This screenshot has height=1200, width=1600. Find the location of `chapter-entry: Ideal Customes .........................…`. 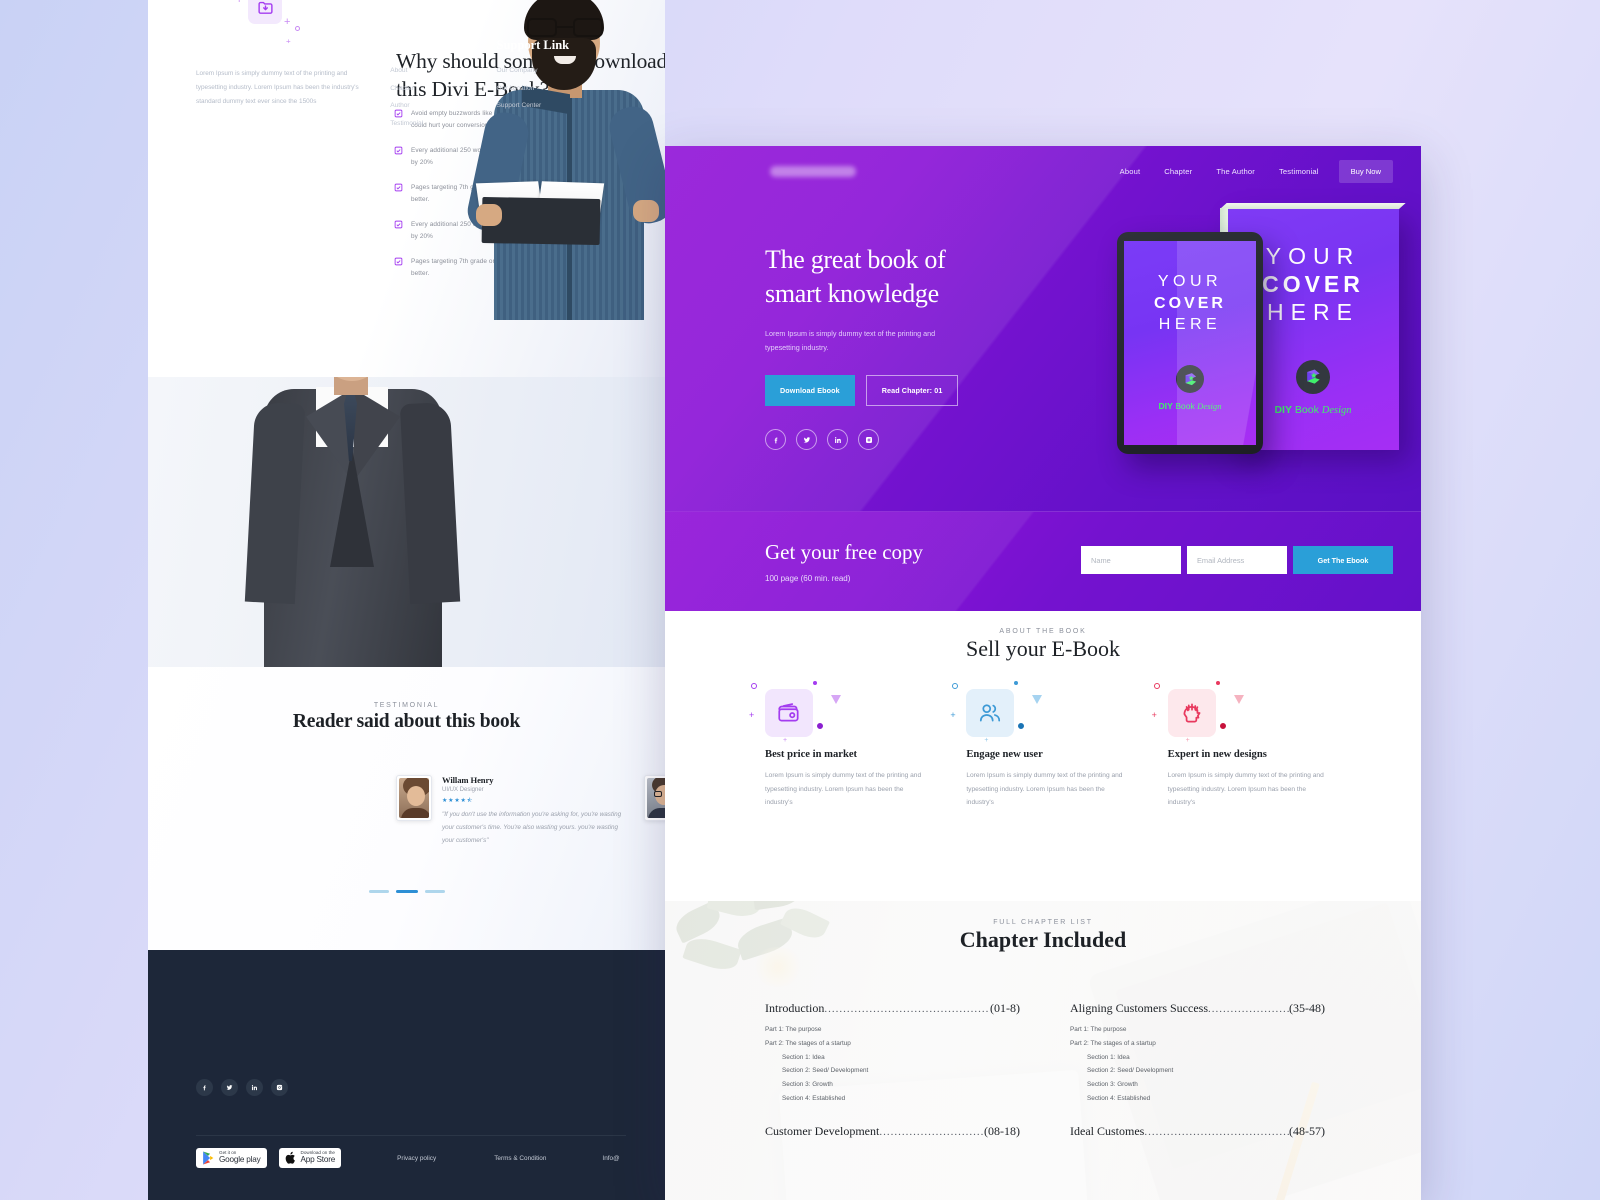

chapter-entry: Ideal Customes .........................… is located at coordinates (1197, 1130).